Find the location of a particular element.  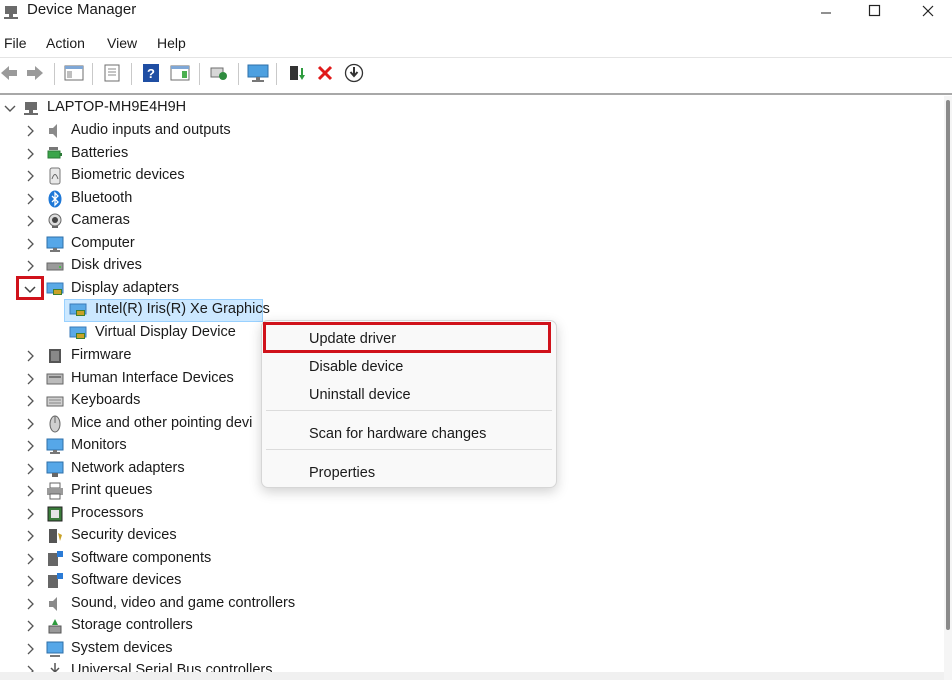

help-button: ? is located at coordinates (151, 73).